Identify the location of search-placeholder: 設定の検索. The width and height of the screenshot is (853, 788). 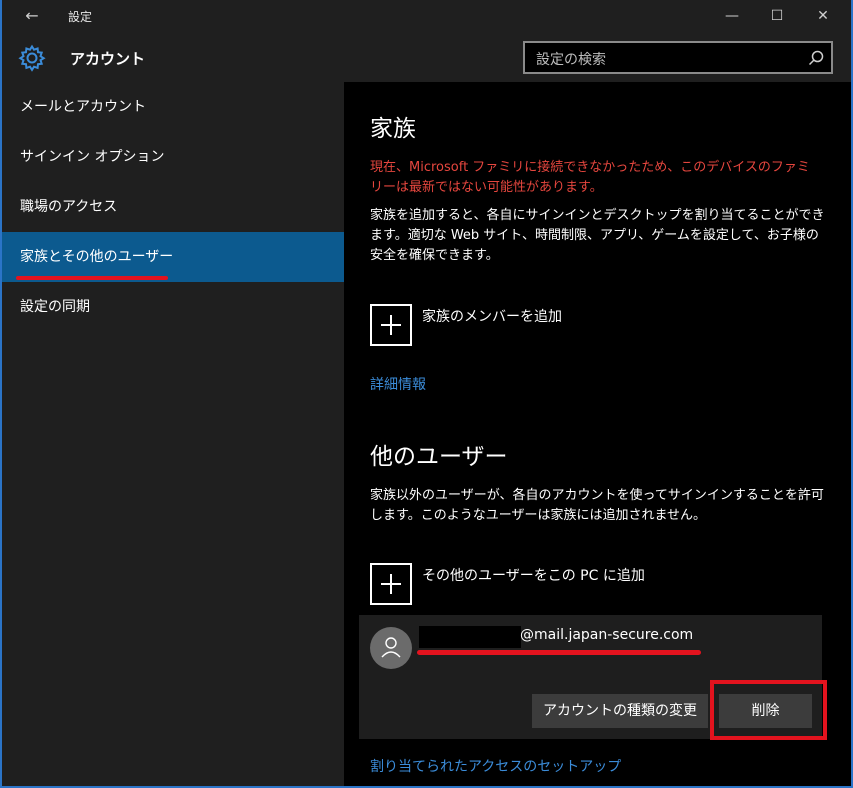
(571, 60).